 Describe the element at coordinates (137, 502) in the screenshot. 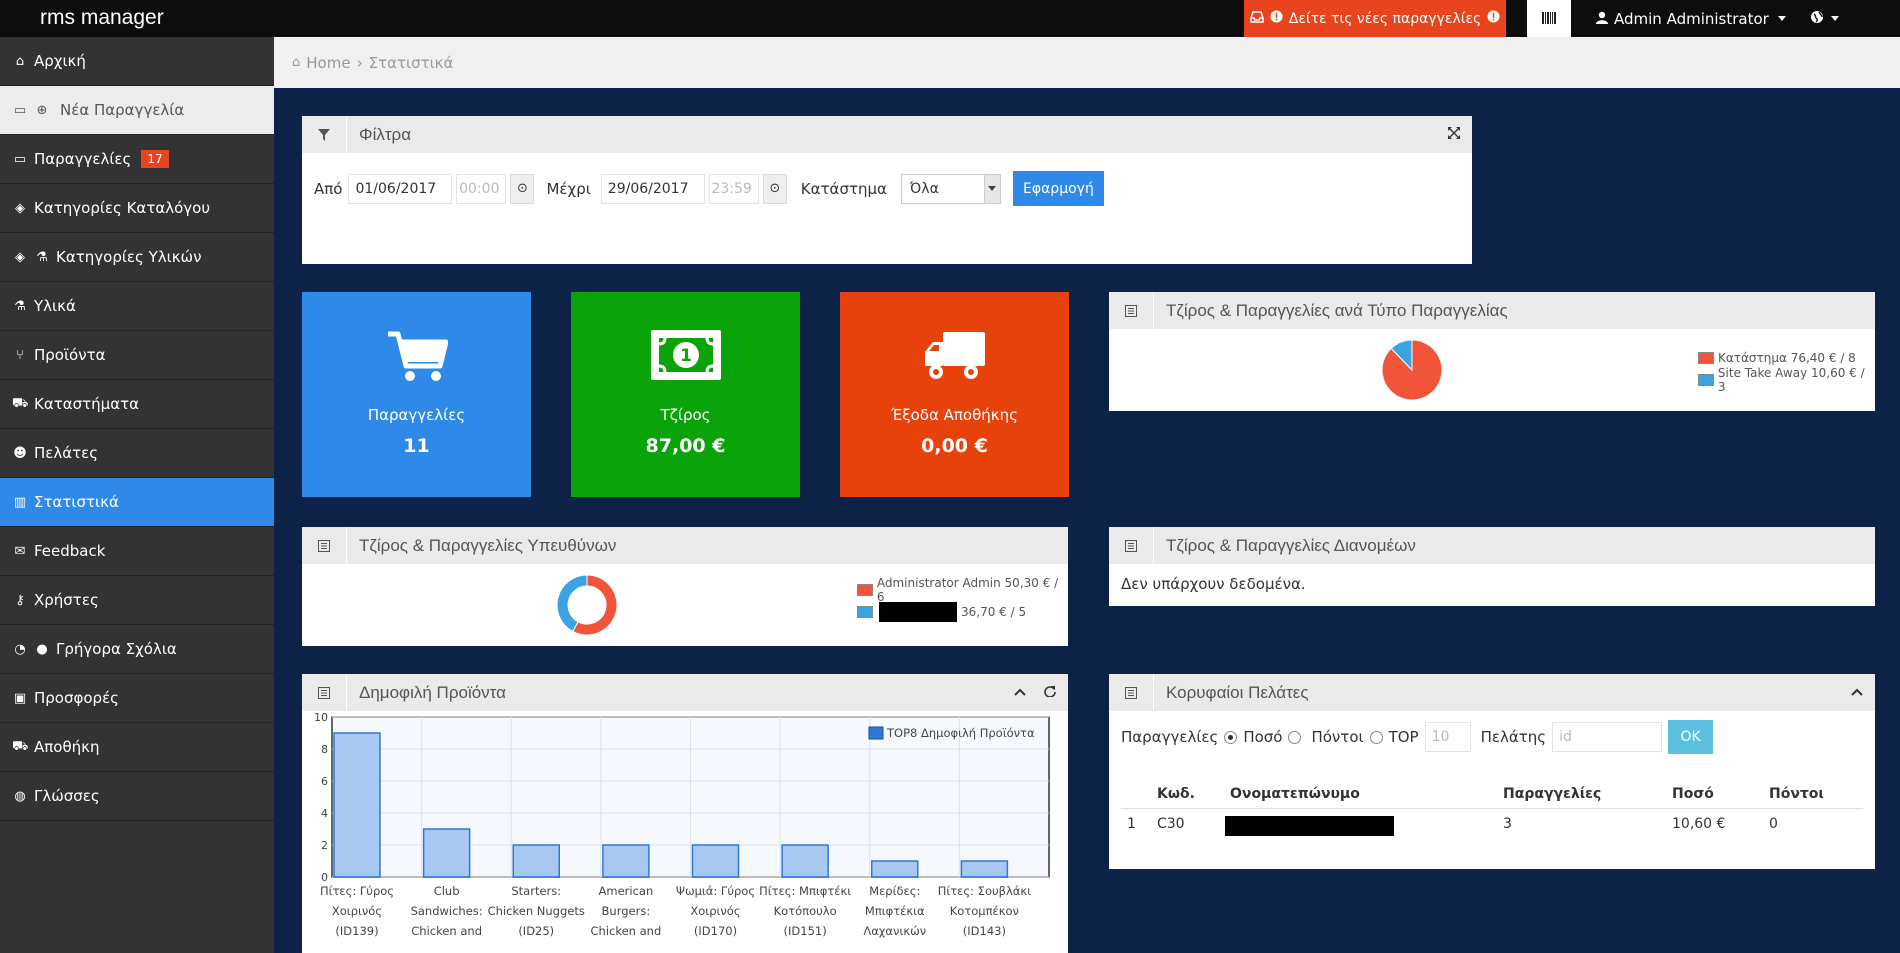

I see `sidebar-item-statistics: ▥ Στατιστικά` at that location.